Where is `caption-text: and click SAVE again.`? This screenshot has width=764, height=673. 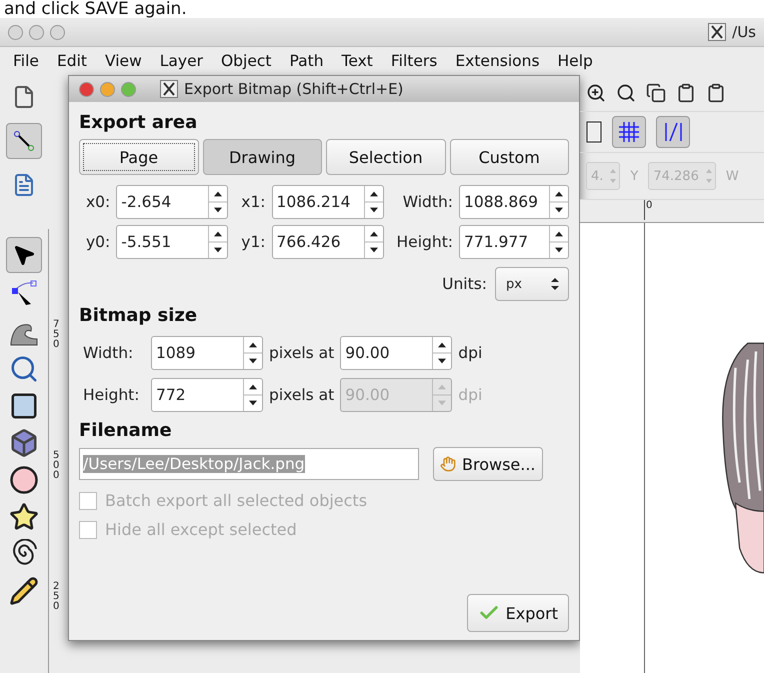
caption-text: and click SAVE again. is located at coordinates (95, 9).